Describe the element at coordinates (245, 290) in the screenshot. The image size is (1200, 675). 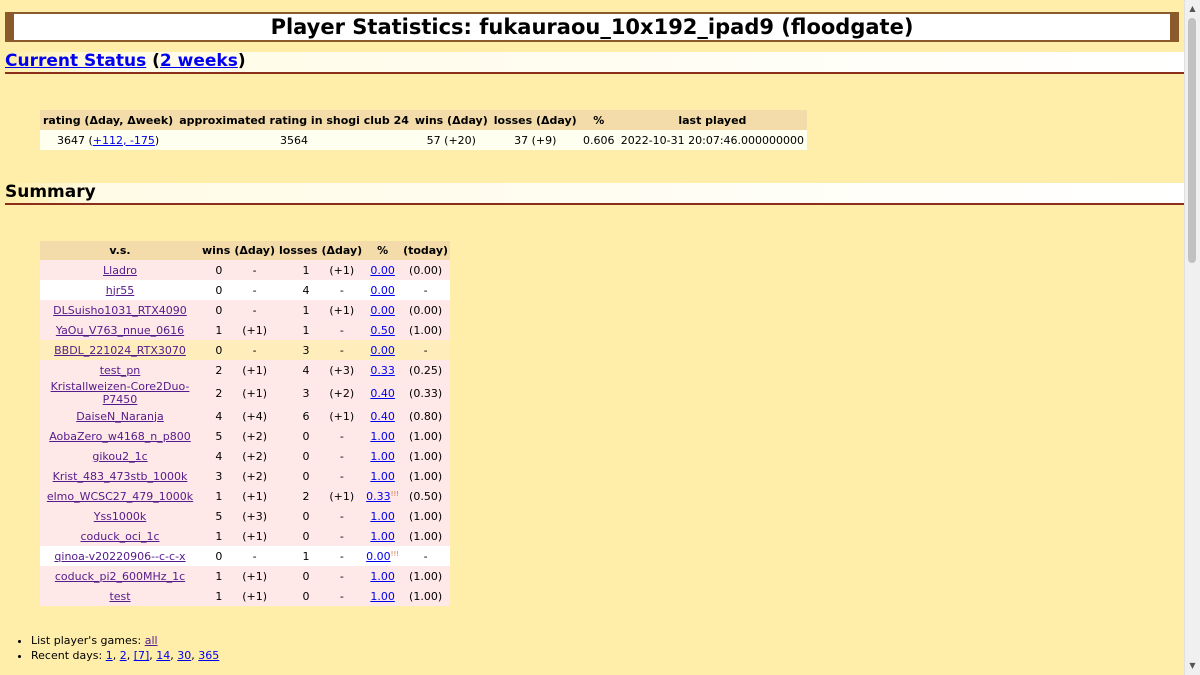
I see `table-row: hjr55 0-4-0.00-` at that location.